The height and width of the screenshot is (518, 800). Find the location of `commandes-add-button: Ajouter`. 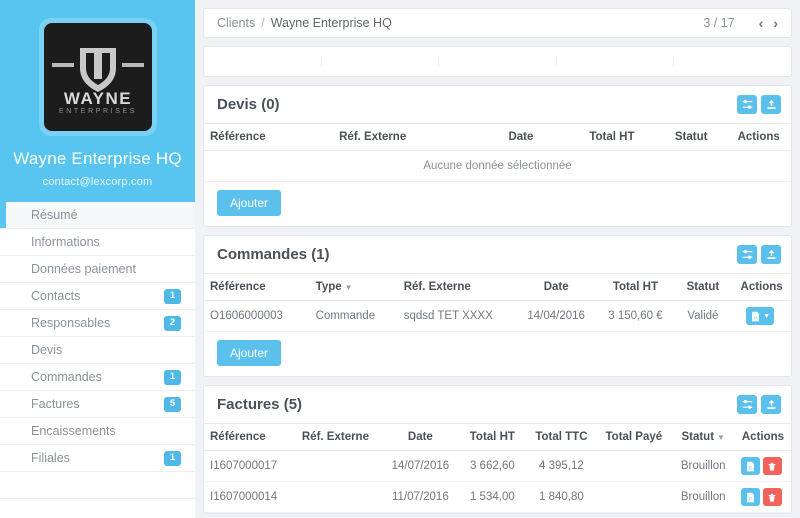

commandes-add-button: Ajouter is located at coordinates (249, 353).